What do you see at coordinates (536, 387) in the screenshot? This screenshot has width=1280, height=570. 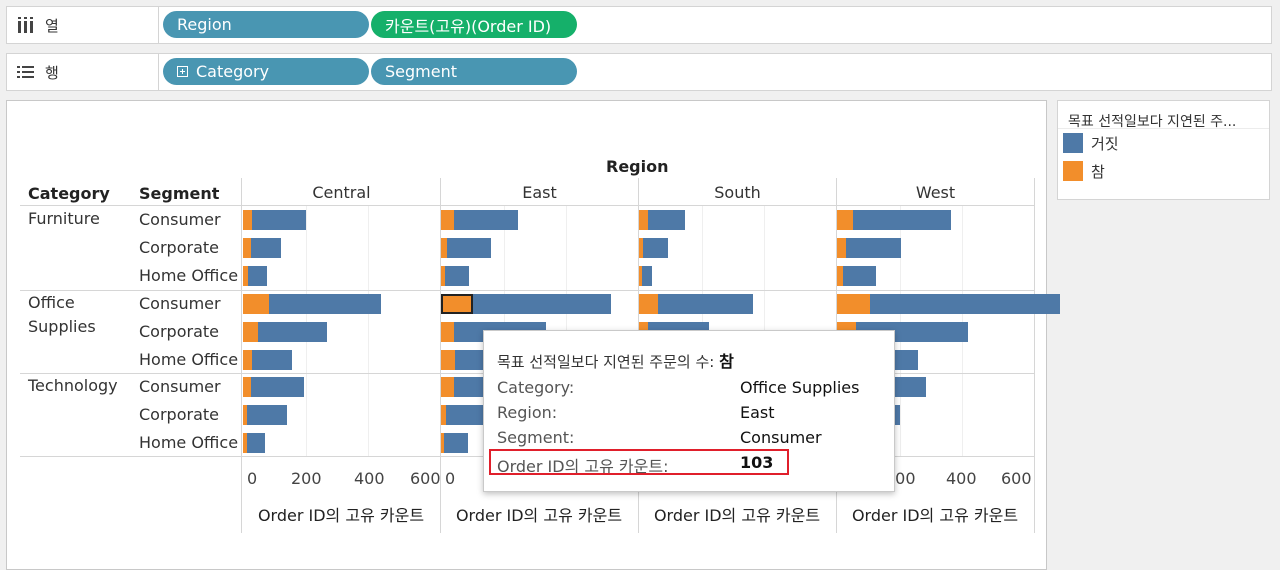 I see `tooltip-category-label: Category:` at bounding box center [536, 387].